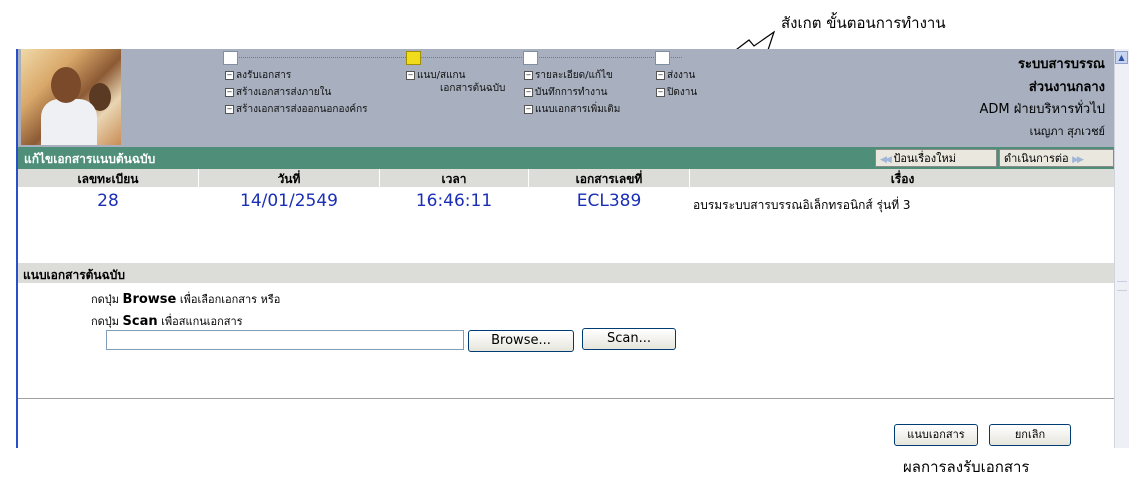 This screenshot has width=1145, height=487. I want to click on vertical-scrollbar: ▲, so click(1121, 248).